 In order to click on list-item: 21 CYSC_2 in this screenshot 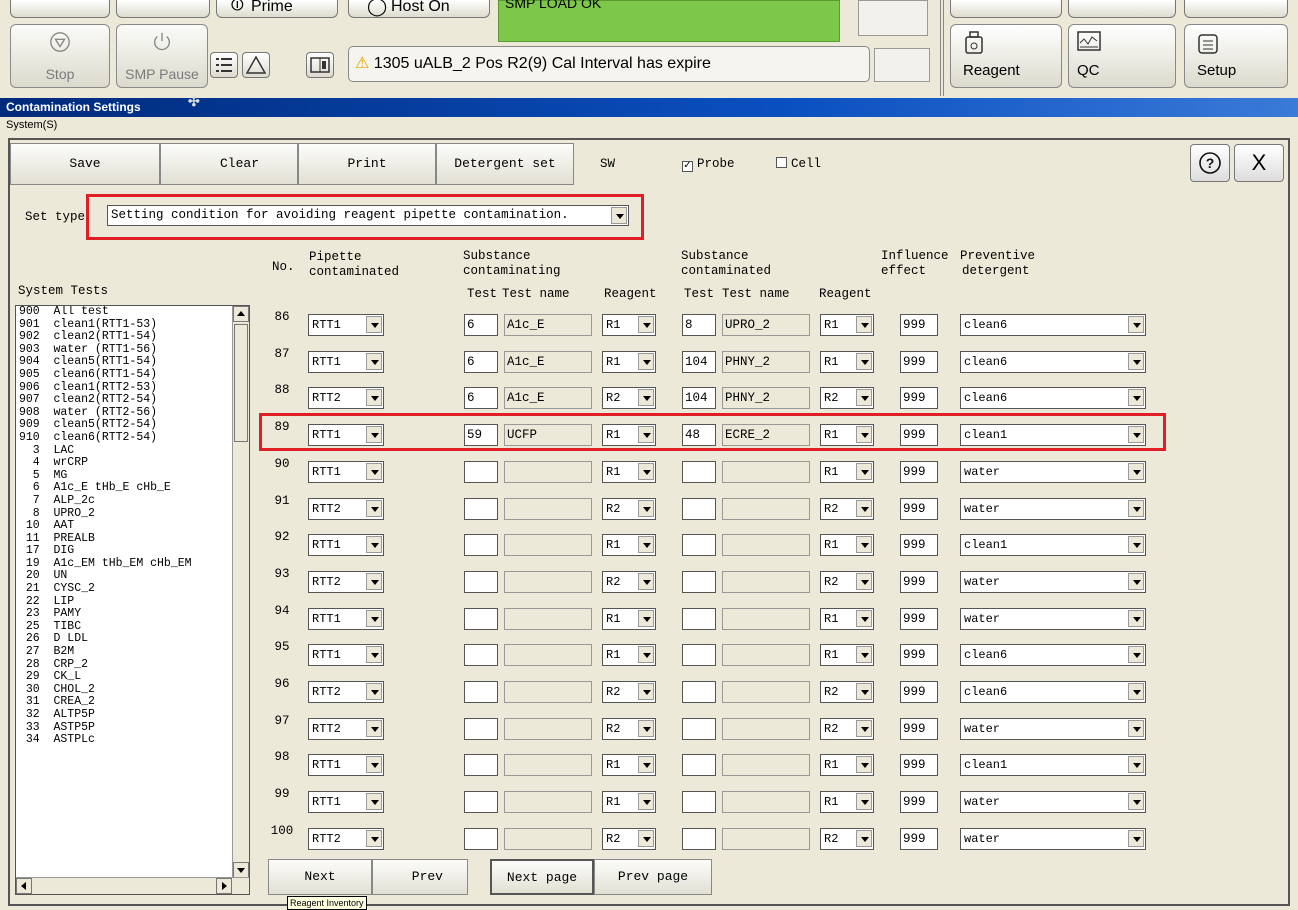, I will do `click(132, 589)`.